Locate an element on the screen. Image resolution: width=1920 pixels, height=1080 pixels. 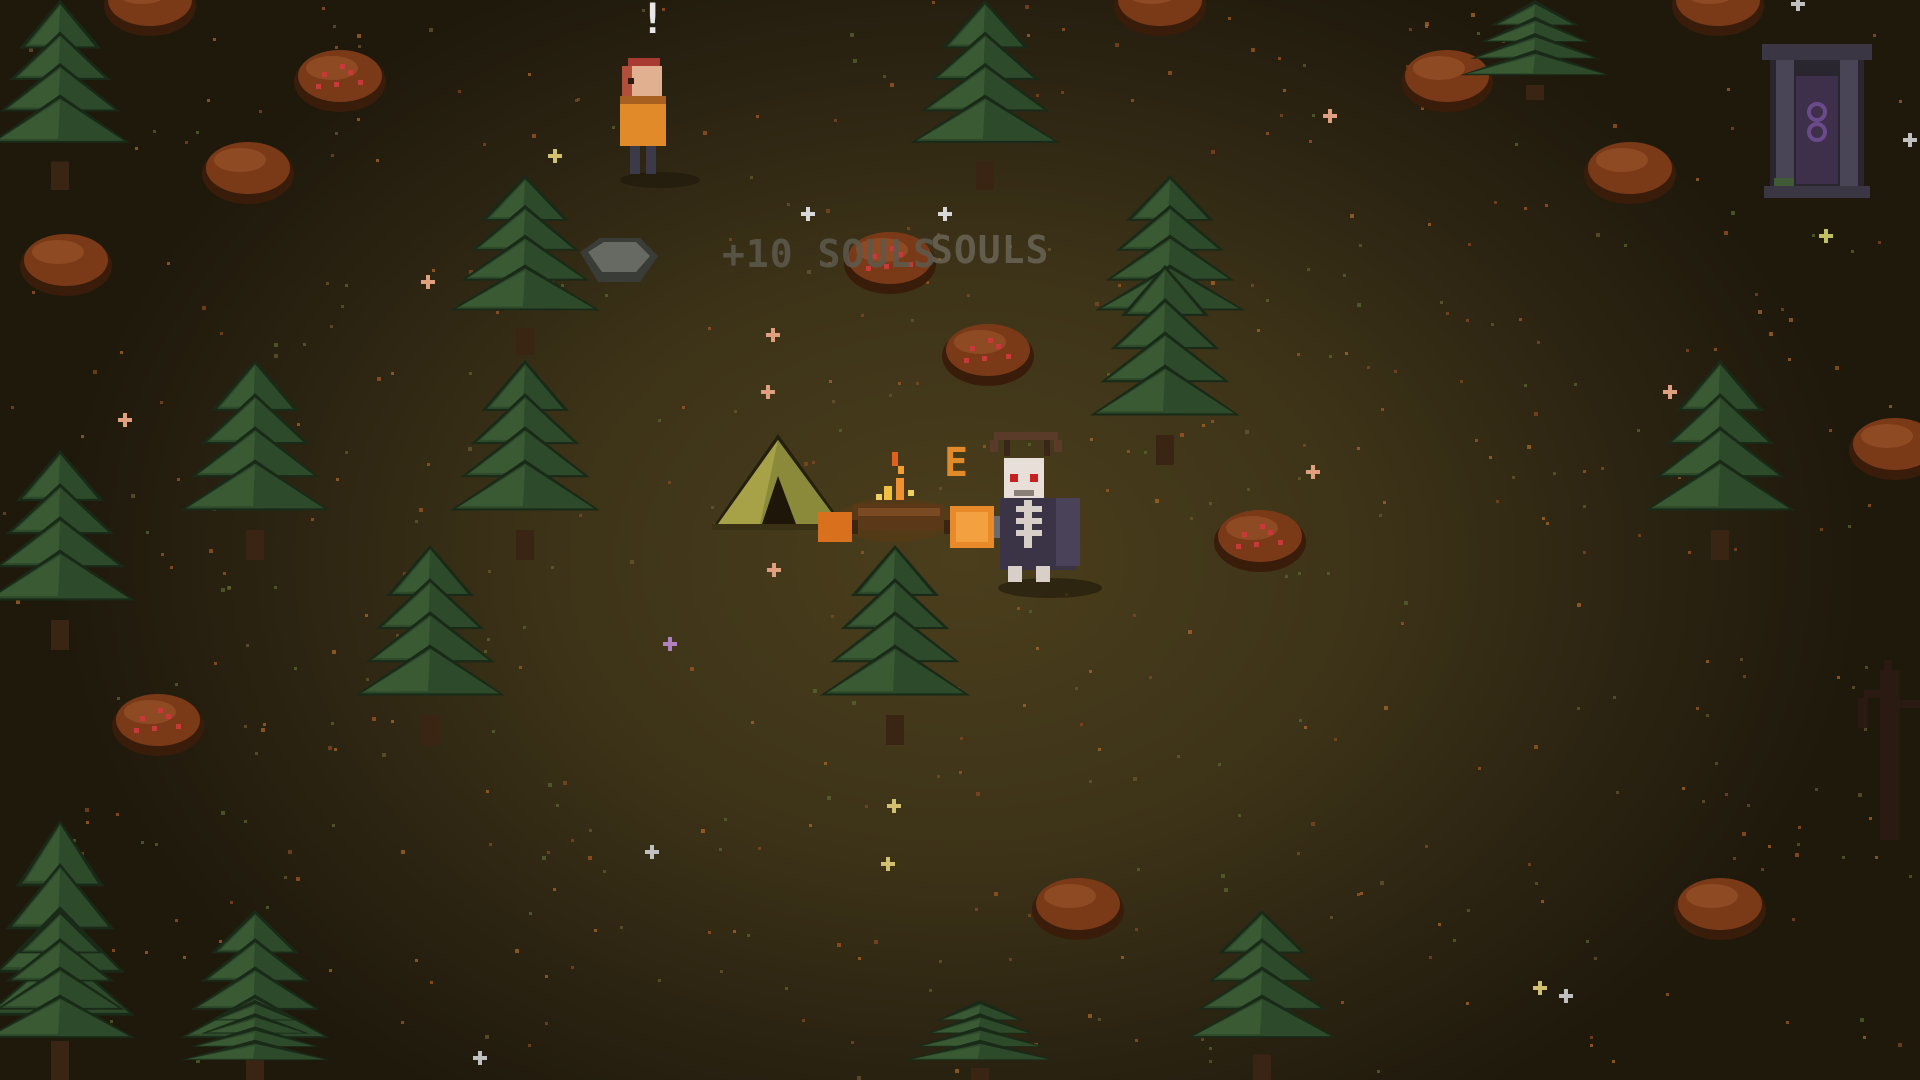
characters-layer is located at coordinates (861, 328).